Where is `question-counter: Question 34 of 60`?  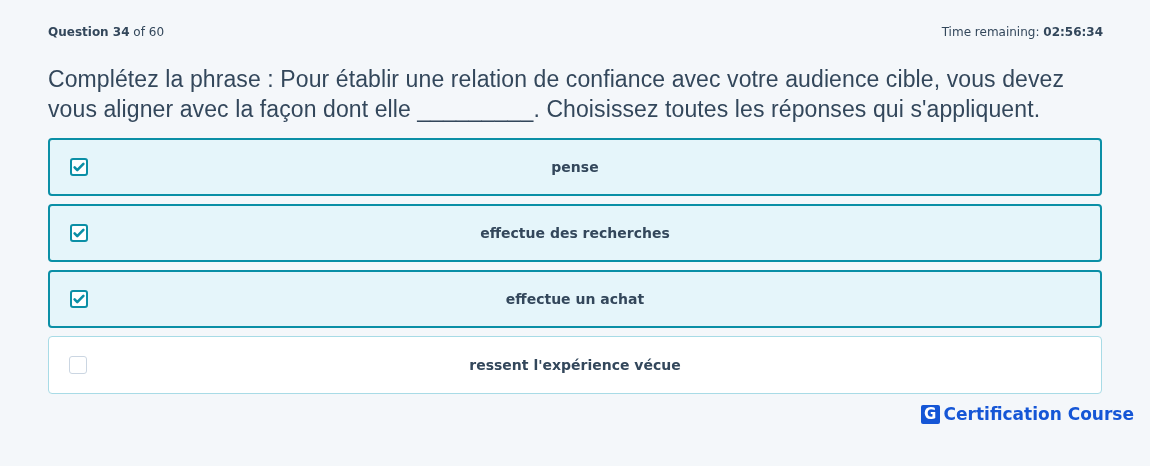
question-counter: Question 34 of 60 is located at coordinates (106, 32).